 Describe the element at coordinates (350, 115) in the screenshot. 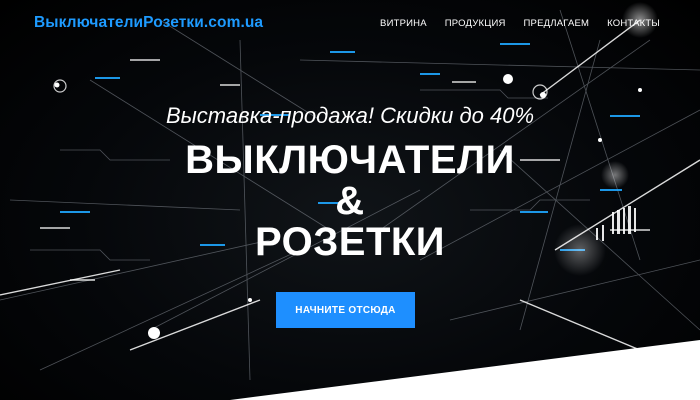

I see `hero-tagline: Выставка-продажа! Скидки до 40%` at that location.